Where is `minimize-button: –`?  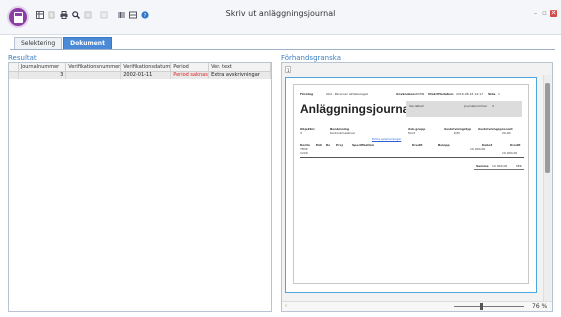
minimize-button: – is located at coordinates (535, 13).